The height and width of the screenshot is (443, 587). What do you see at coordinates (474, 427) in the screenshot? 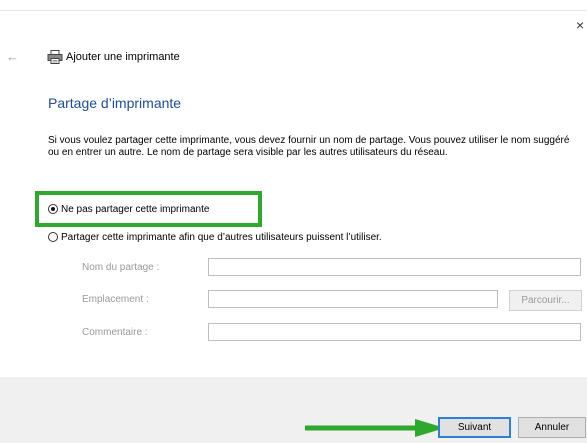
I see `next-button: Suivant` at bounding box center [474, 427].